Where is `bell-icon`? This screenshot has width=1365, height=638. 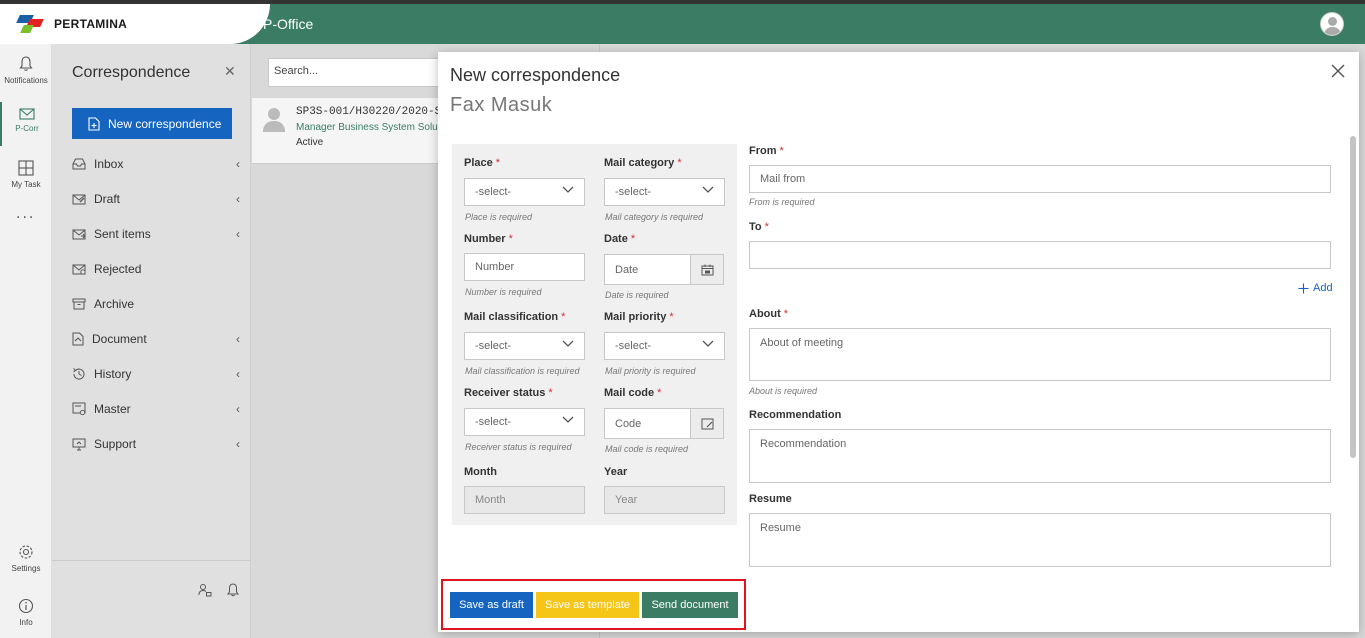
bell-icon is located at coordinates (233, 590).